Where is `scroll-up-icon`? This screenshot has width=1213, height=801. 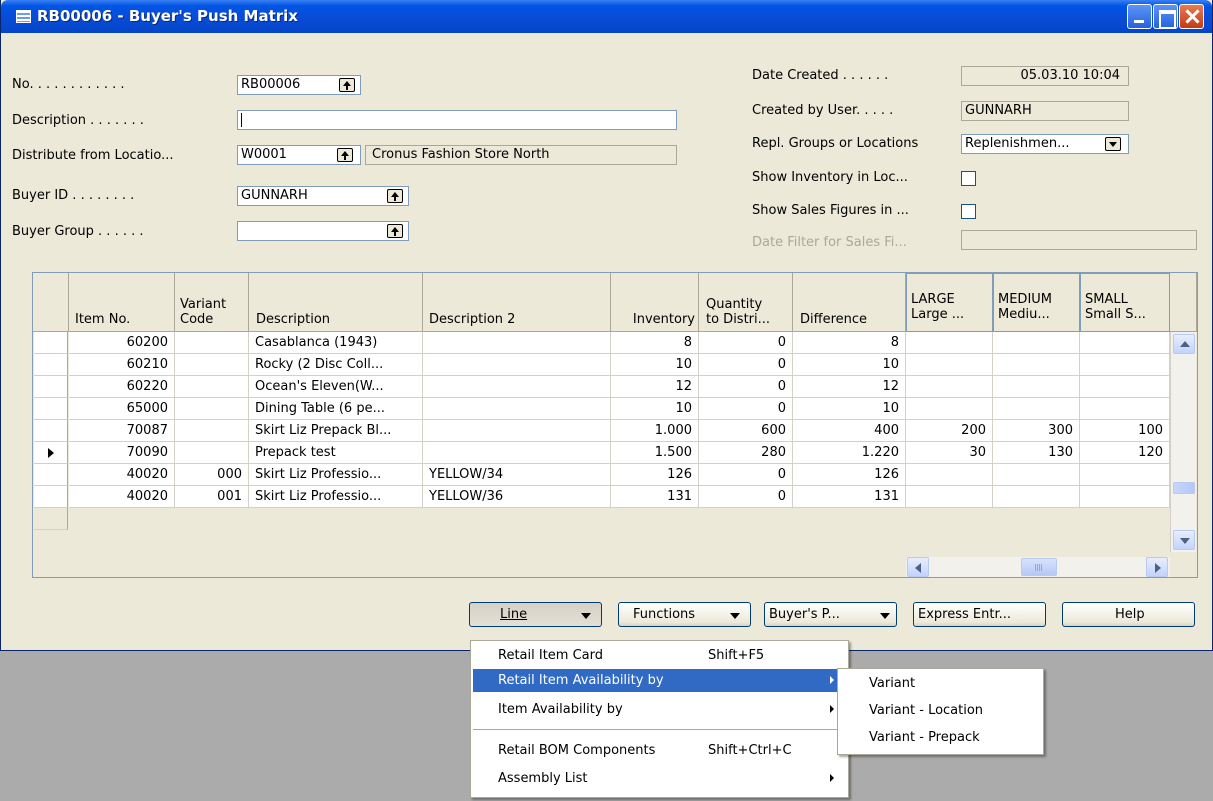
scroll-up-icon is located at coordinates (1184, 344).